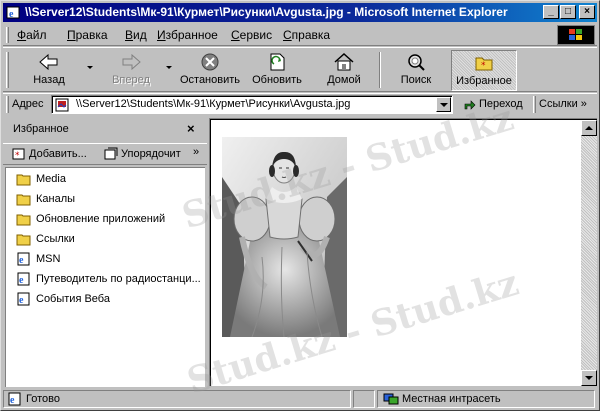  Describe the element at coordinates (443, 104) in the screenshot. I see `address-dropdown-button` at that location.